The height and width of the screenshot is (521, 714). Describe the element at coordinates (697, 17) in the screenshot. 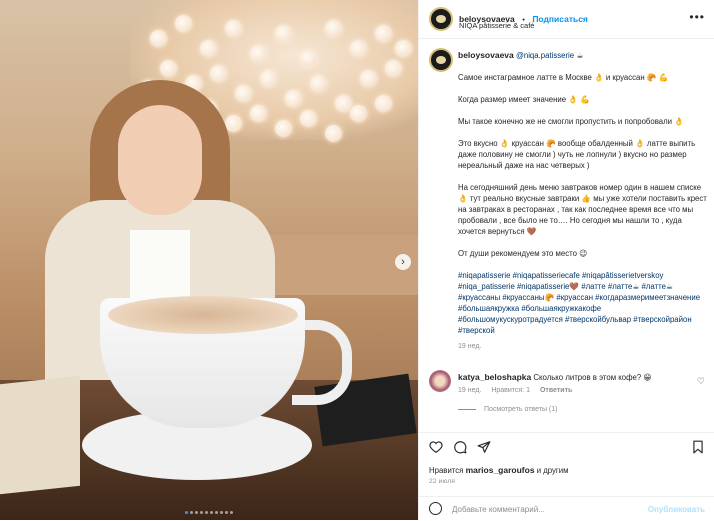

I see `more-dots-icon: •••` at that location.